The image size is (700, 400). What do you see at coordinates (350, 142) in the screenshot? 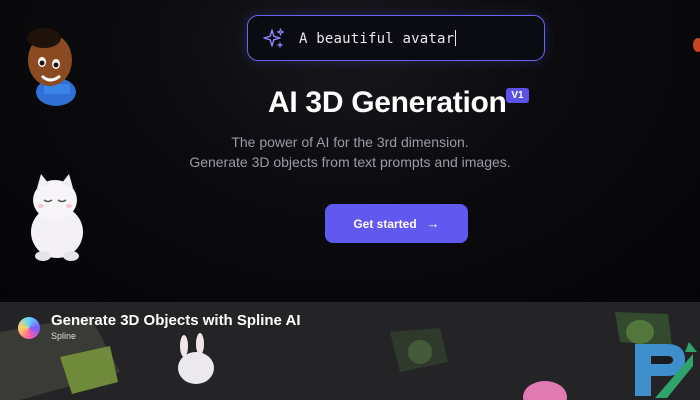
I see `subtitle-line-1: The power of AI for the 3rd dimension.` at bounding box center [350, 142].